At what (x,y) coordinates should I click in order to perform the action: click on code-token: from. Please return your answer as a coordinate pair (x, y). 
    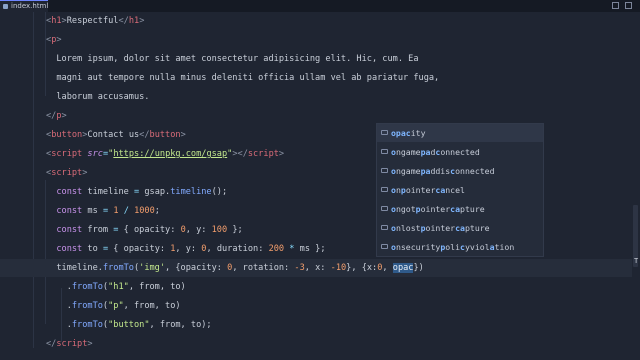
    Looking at the image, I should click on (98, 230).